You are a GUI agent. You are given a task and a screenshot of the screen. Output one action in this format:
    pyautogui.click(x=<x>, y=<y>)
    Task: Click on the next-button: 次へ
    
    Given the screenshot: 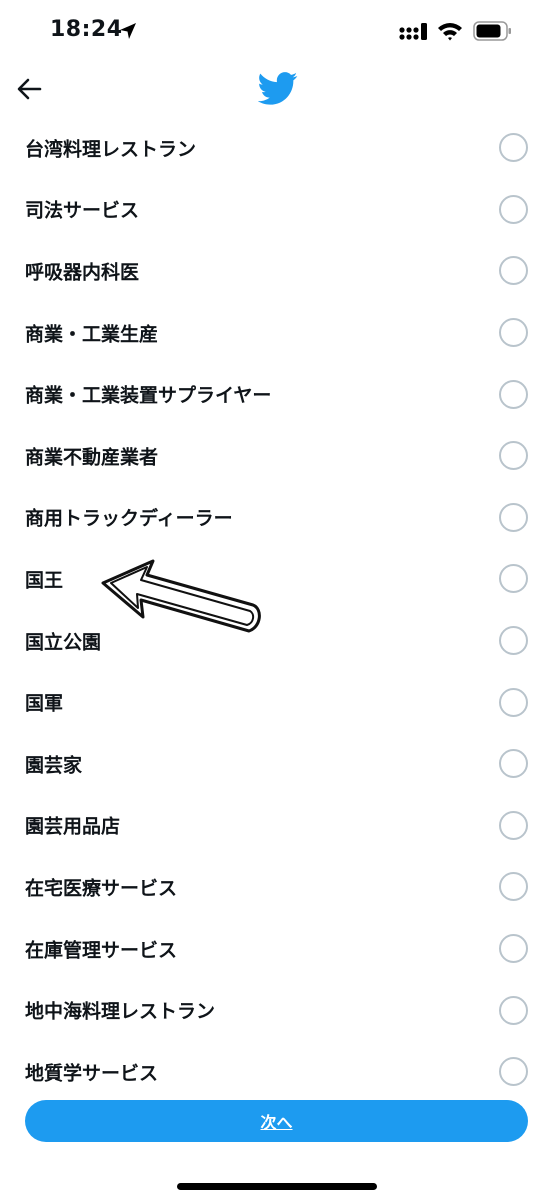 What is the action you would take?
    pyautogui.click(x=276, y=1121)
    